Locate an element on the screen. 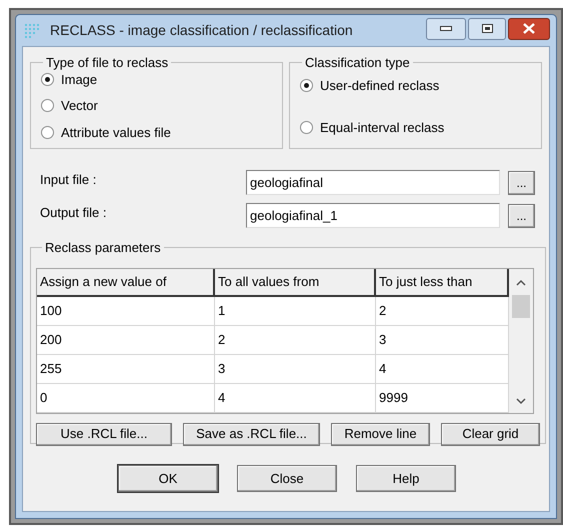 This screenshot has width=563, height=527. maximize-button is located at coordinates (487, 29).